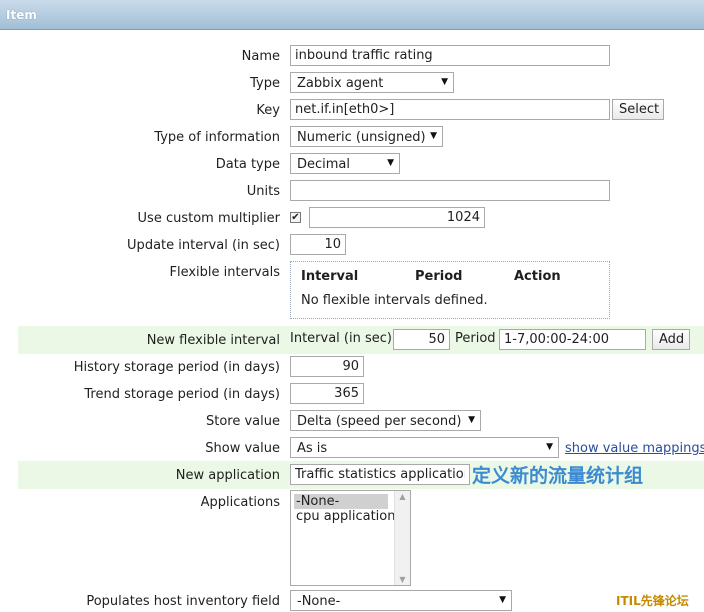 Image resolution: width=704 pixels, height=612 pixels. Describe the element at coordinates (421, 339) in the screenshot. I see `new-interval-input` at that location.